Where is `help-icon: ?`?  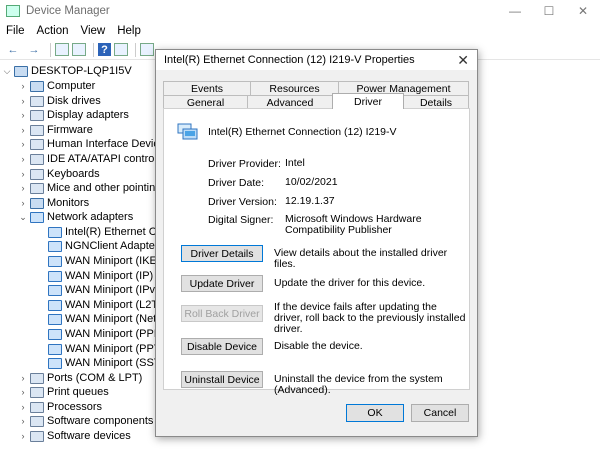
help-icon: ? is located at coordinates (104, 49).